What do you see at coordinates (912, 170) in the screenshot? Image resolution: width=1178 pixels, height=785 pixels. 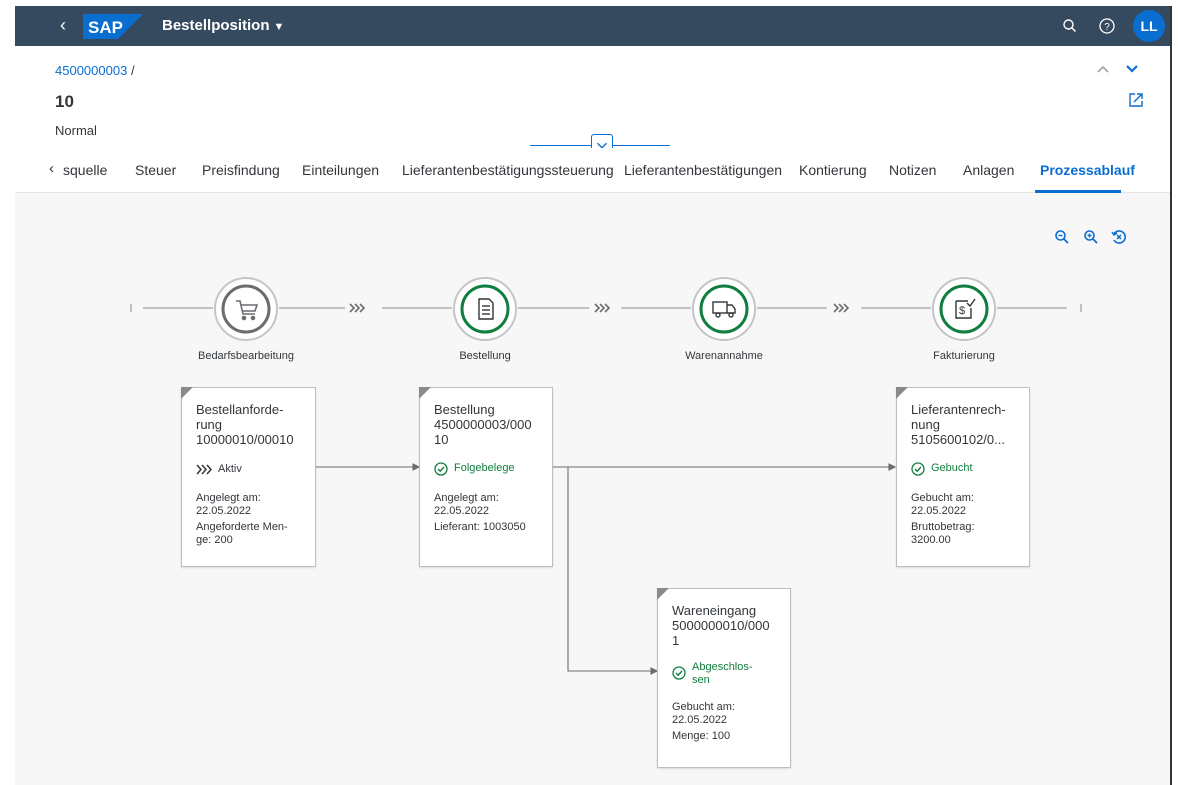 I see `tab-notizen: Notizen` at bounding box center [912, 170].